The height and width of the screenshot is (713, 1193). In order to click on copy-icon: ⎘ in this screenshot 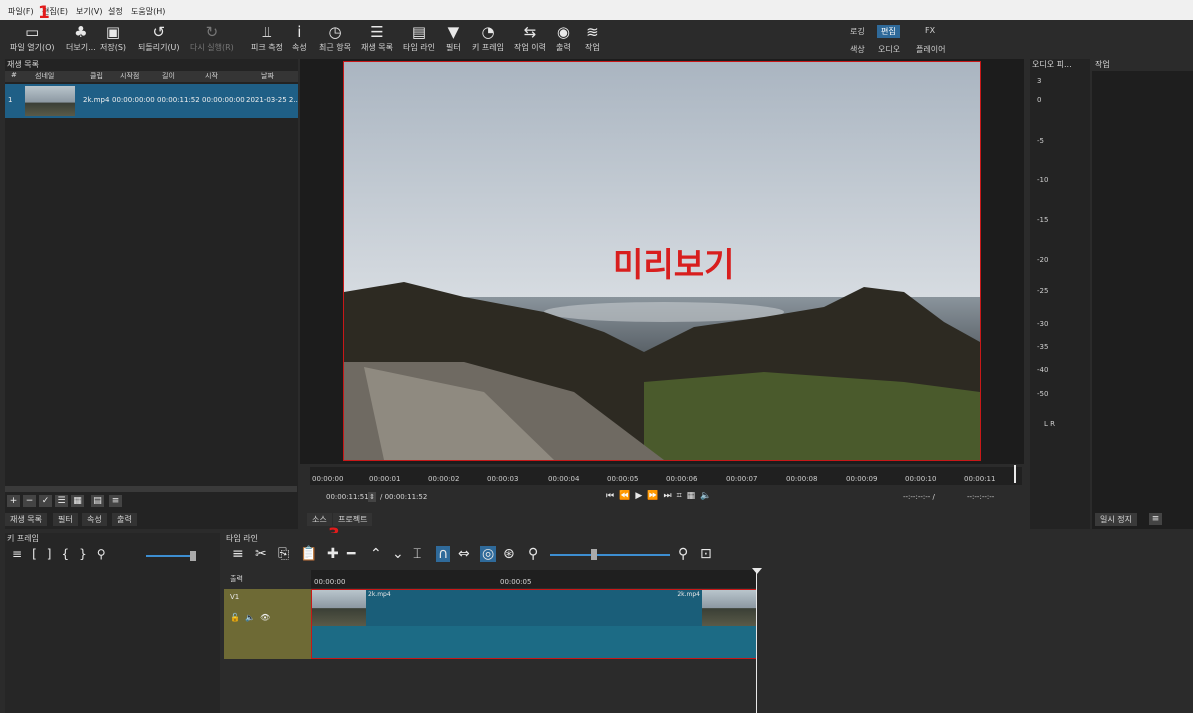, I will do `click(283, 554)`.